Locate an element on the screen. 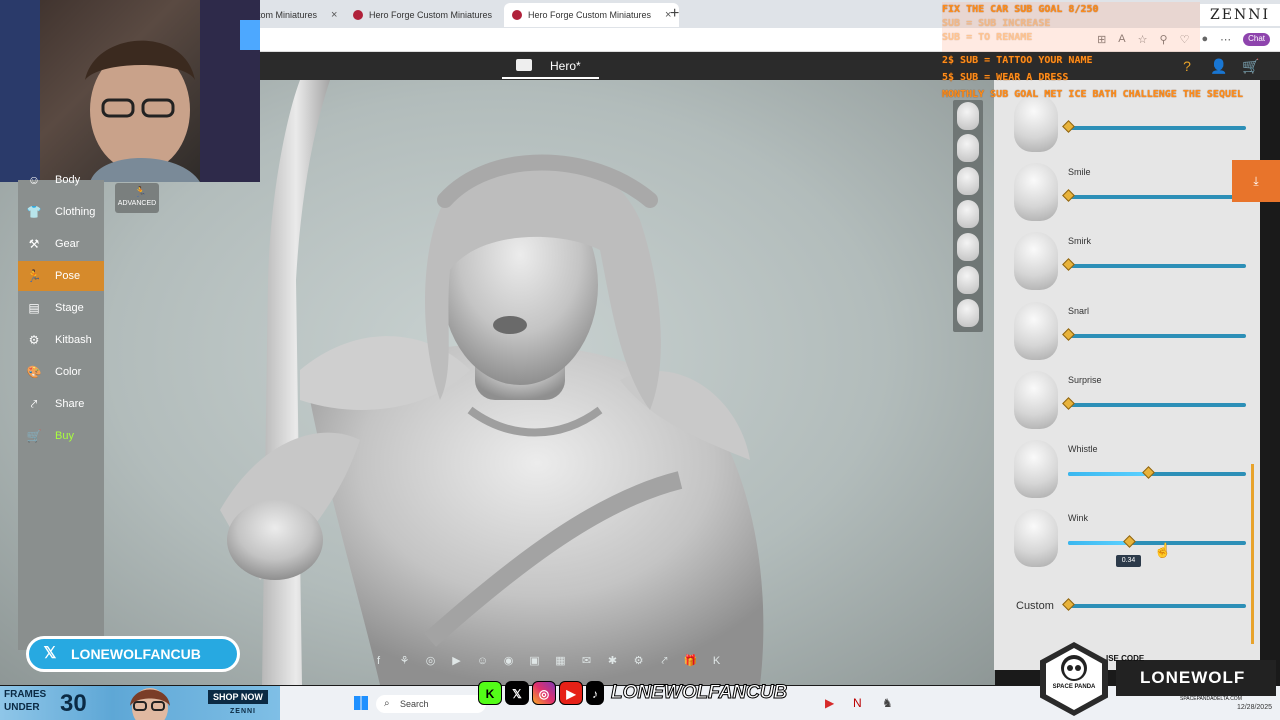 The width and height of the screenshot is (1280, 720). windows-start-icon is located at coordinates (361, 703).